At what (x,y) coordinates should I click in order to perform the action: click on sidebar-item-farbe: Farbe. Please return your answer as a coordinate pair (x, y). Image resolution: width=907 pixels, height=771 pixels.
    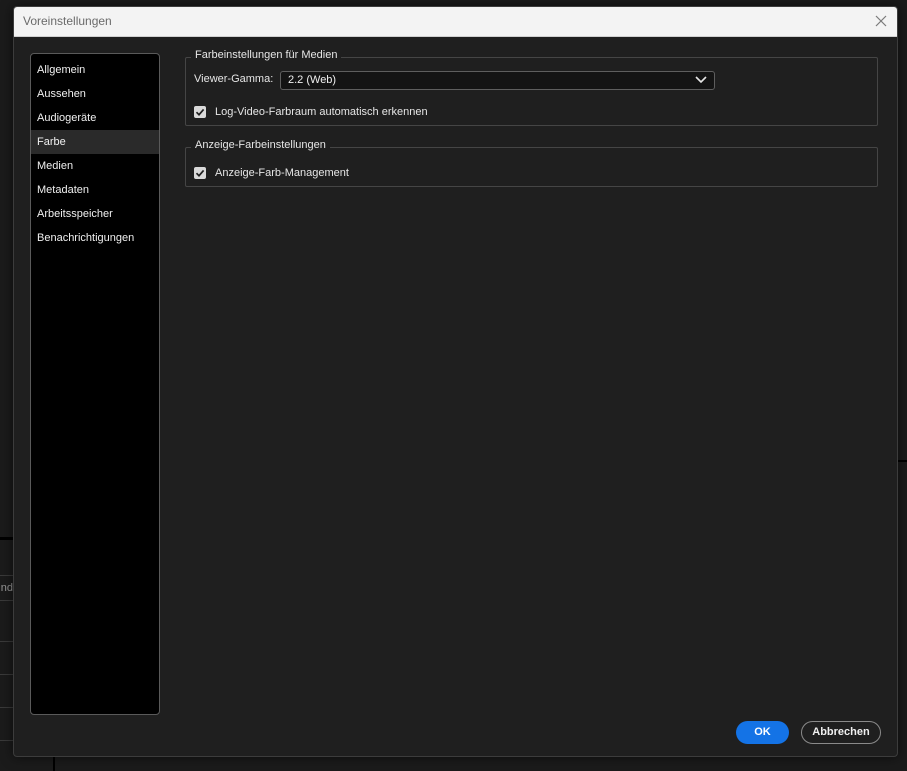
    Looking at the image, I should click on (95, 142).